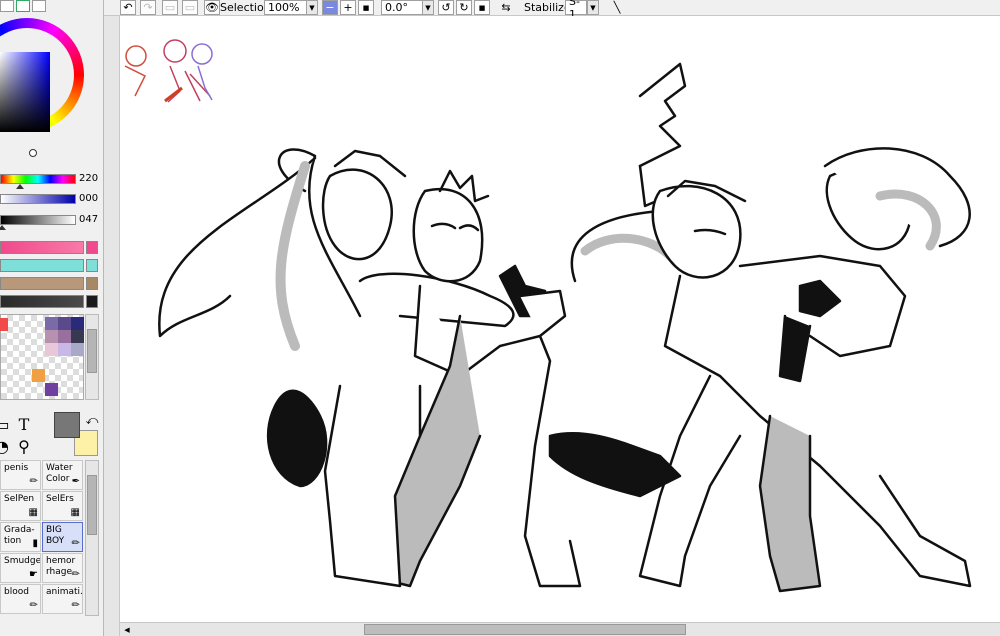 The width and height of the screenshot is (1000, 636). I want to click on eyedropper-icon: ⚲, so click(24, 446).